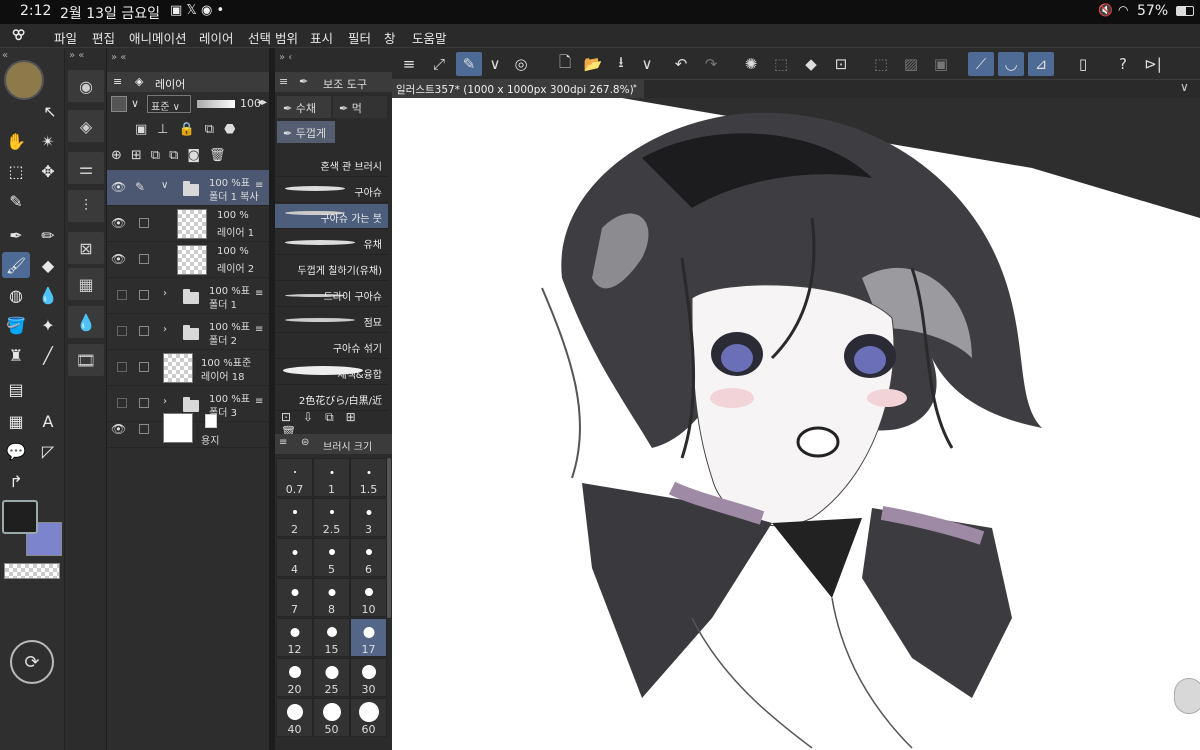 This screenshot has width=1200, height=750. What do you see at coordinates (285, 57) in the screenshot?
I see `collapse-icon: » ‹` at bounding box center [285, 57].